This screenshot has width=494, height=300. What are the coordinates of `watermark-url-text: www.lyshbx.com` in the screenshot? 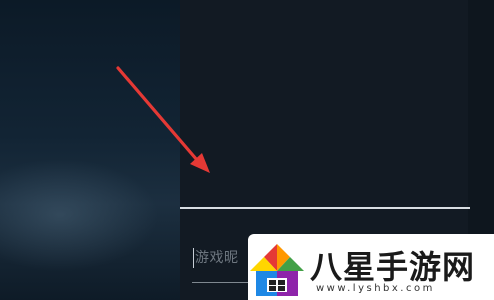 It's located at (375, 288).